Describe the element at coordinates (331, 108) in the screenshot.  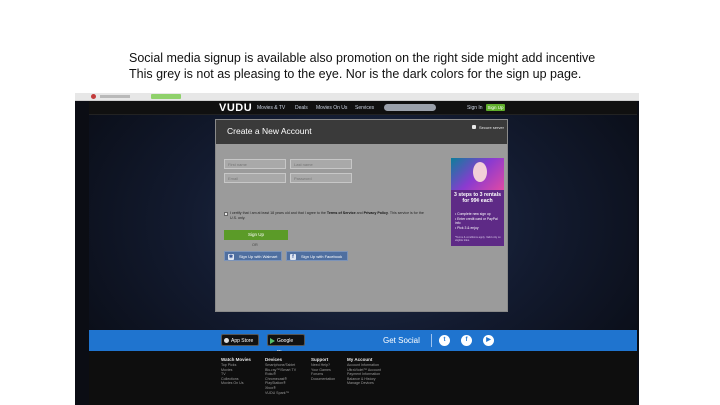
I see `nav-movies-on-us: Movies On Us` at that location.